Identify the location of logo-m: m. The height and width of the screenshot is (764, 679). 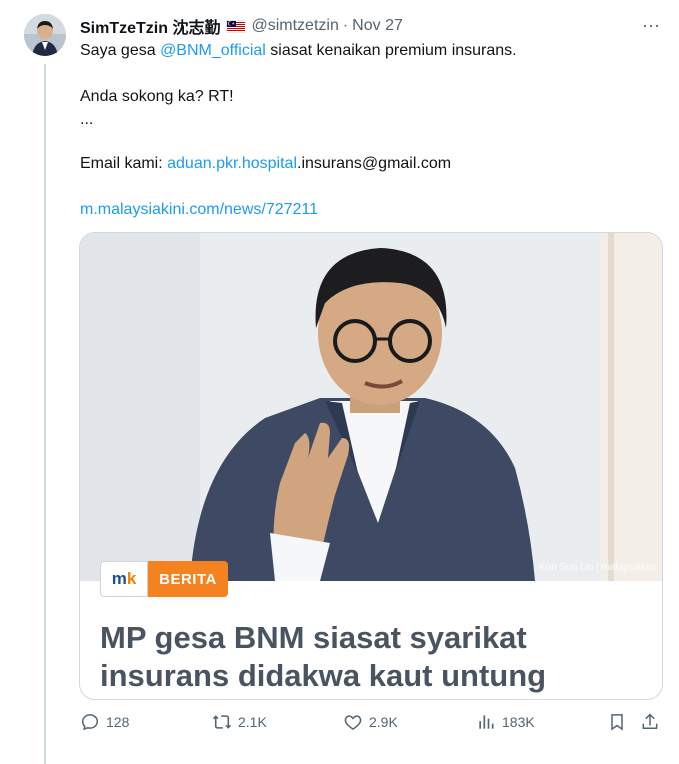
(119, 578).